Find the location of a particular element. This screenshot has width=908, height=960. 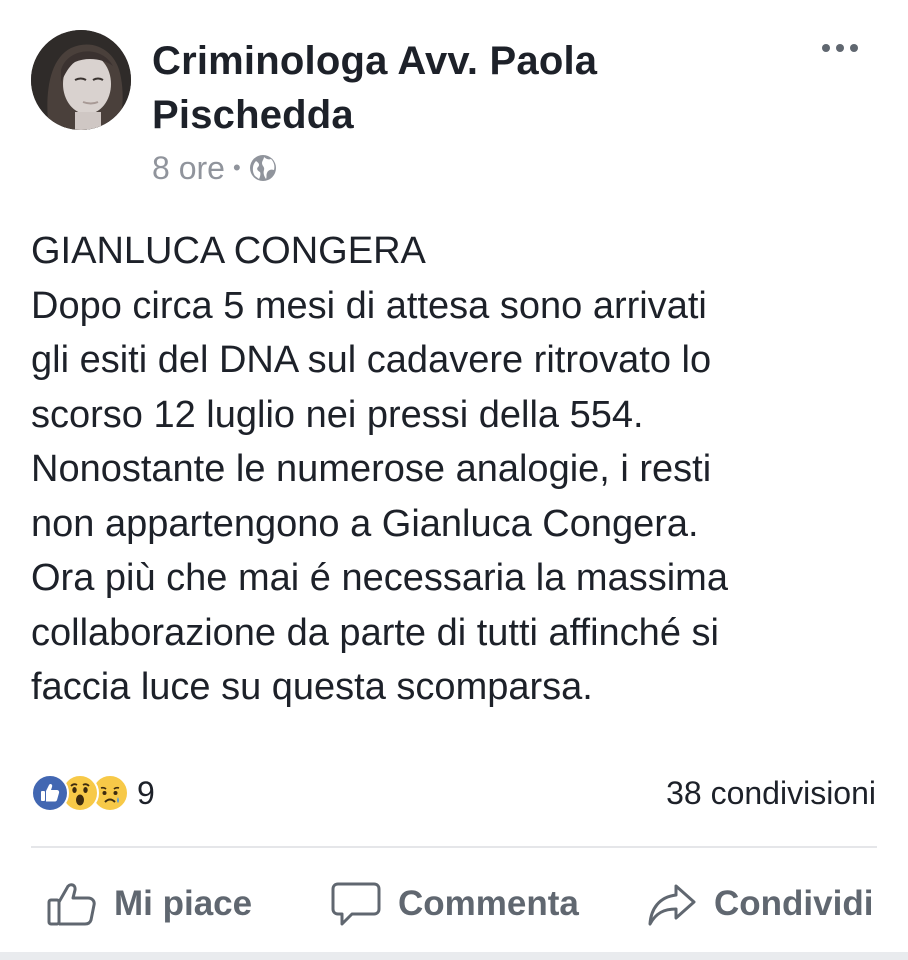

reactions-summary: 9 is located at coordinates (93, 793).